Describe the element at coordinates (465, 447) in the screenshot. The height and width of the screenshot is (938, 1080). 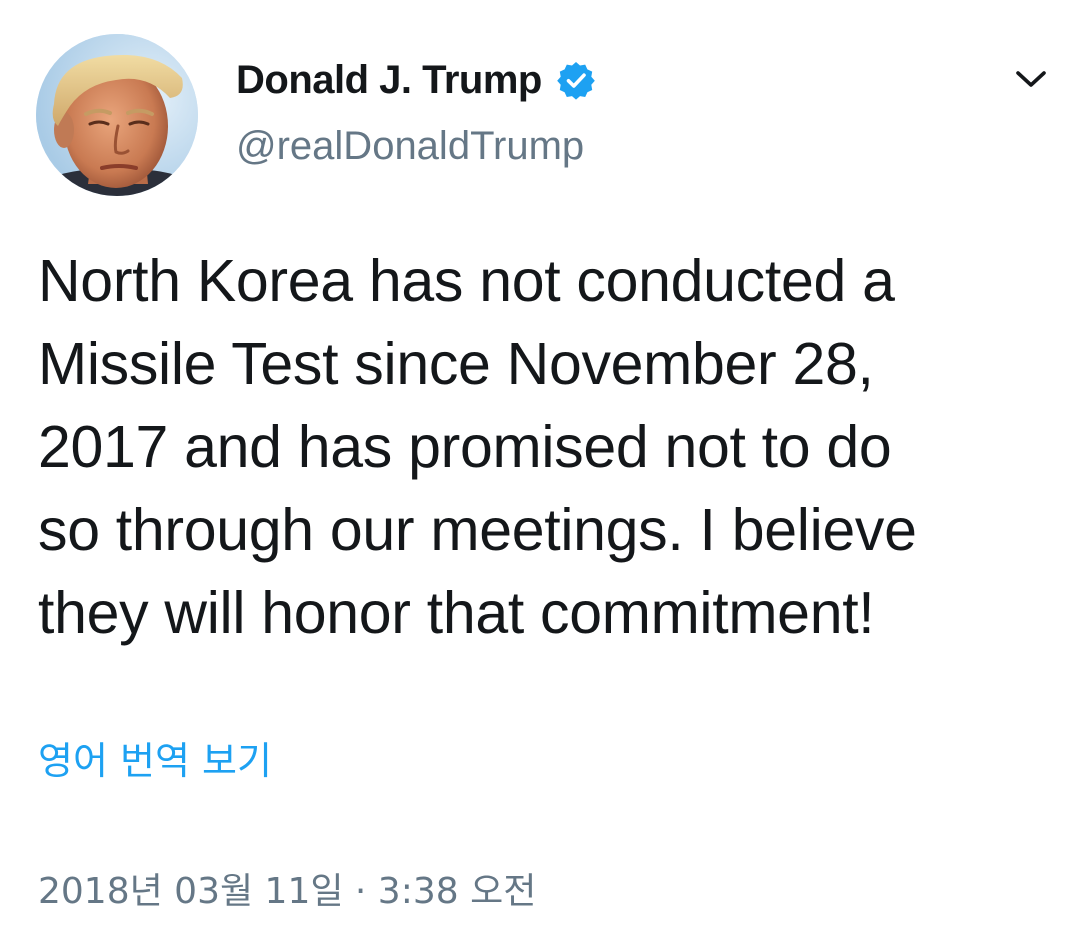
I see `tweet-text-line: 2017 and has promised not to do` at that location.